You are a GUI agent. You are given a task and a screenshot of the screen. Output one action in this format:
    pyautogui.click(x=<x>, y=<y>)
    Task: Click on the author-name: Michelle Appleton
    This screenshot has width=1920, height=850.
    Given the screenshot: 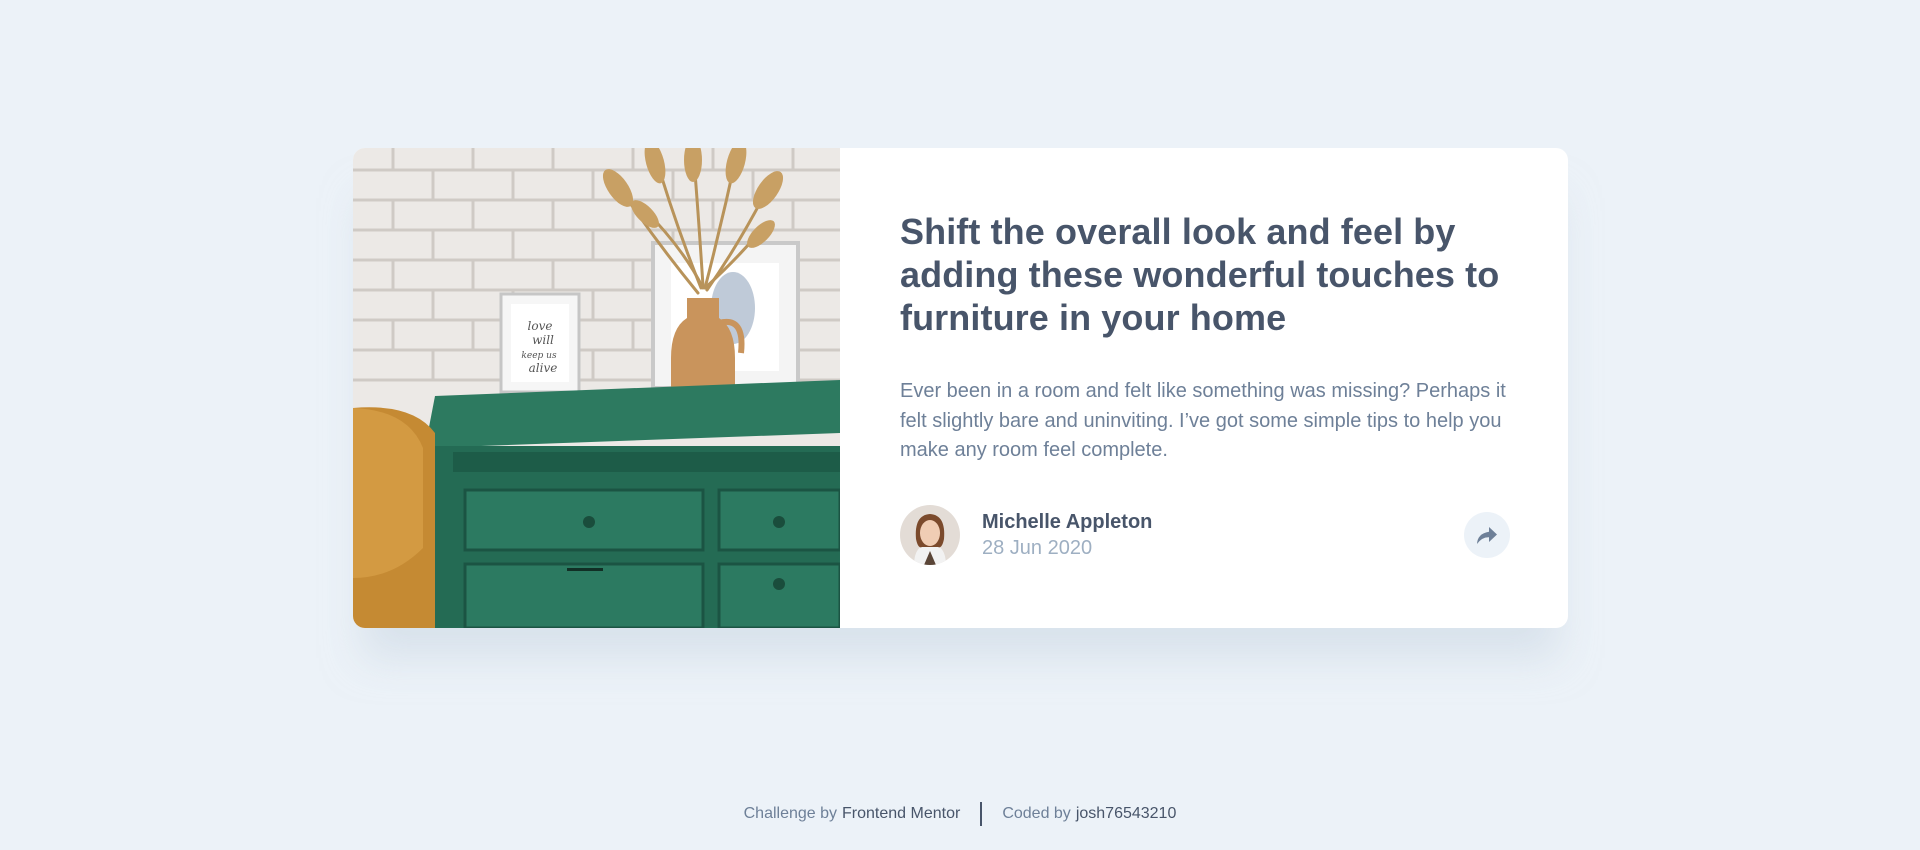 What is the action you would take?
    pyautogui.click(x=1067, y=522)
    